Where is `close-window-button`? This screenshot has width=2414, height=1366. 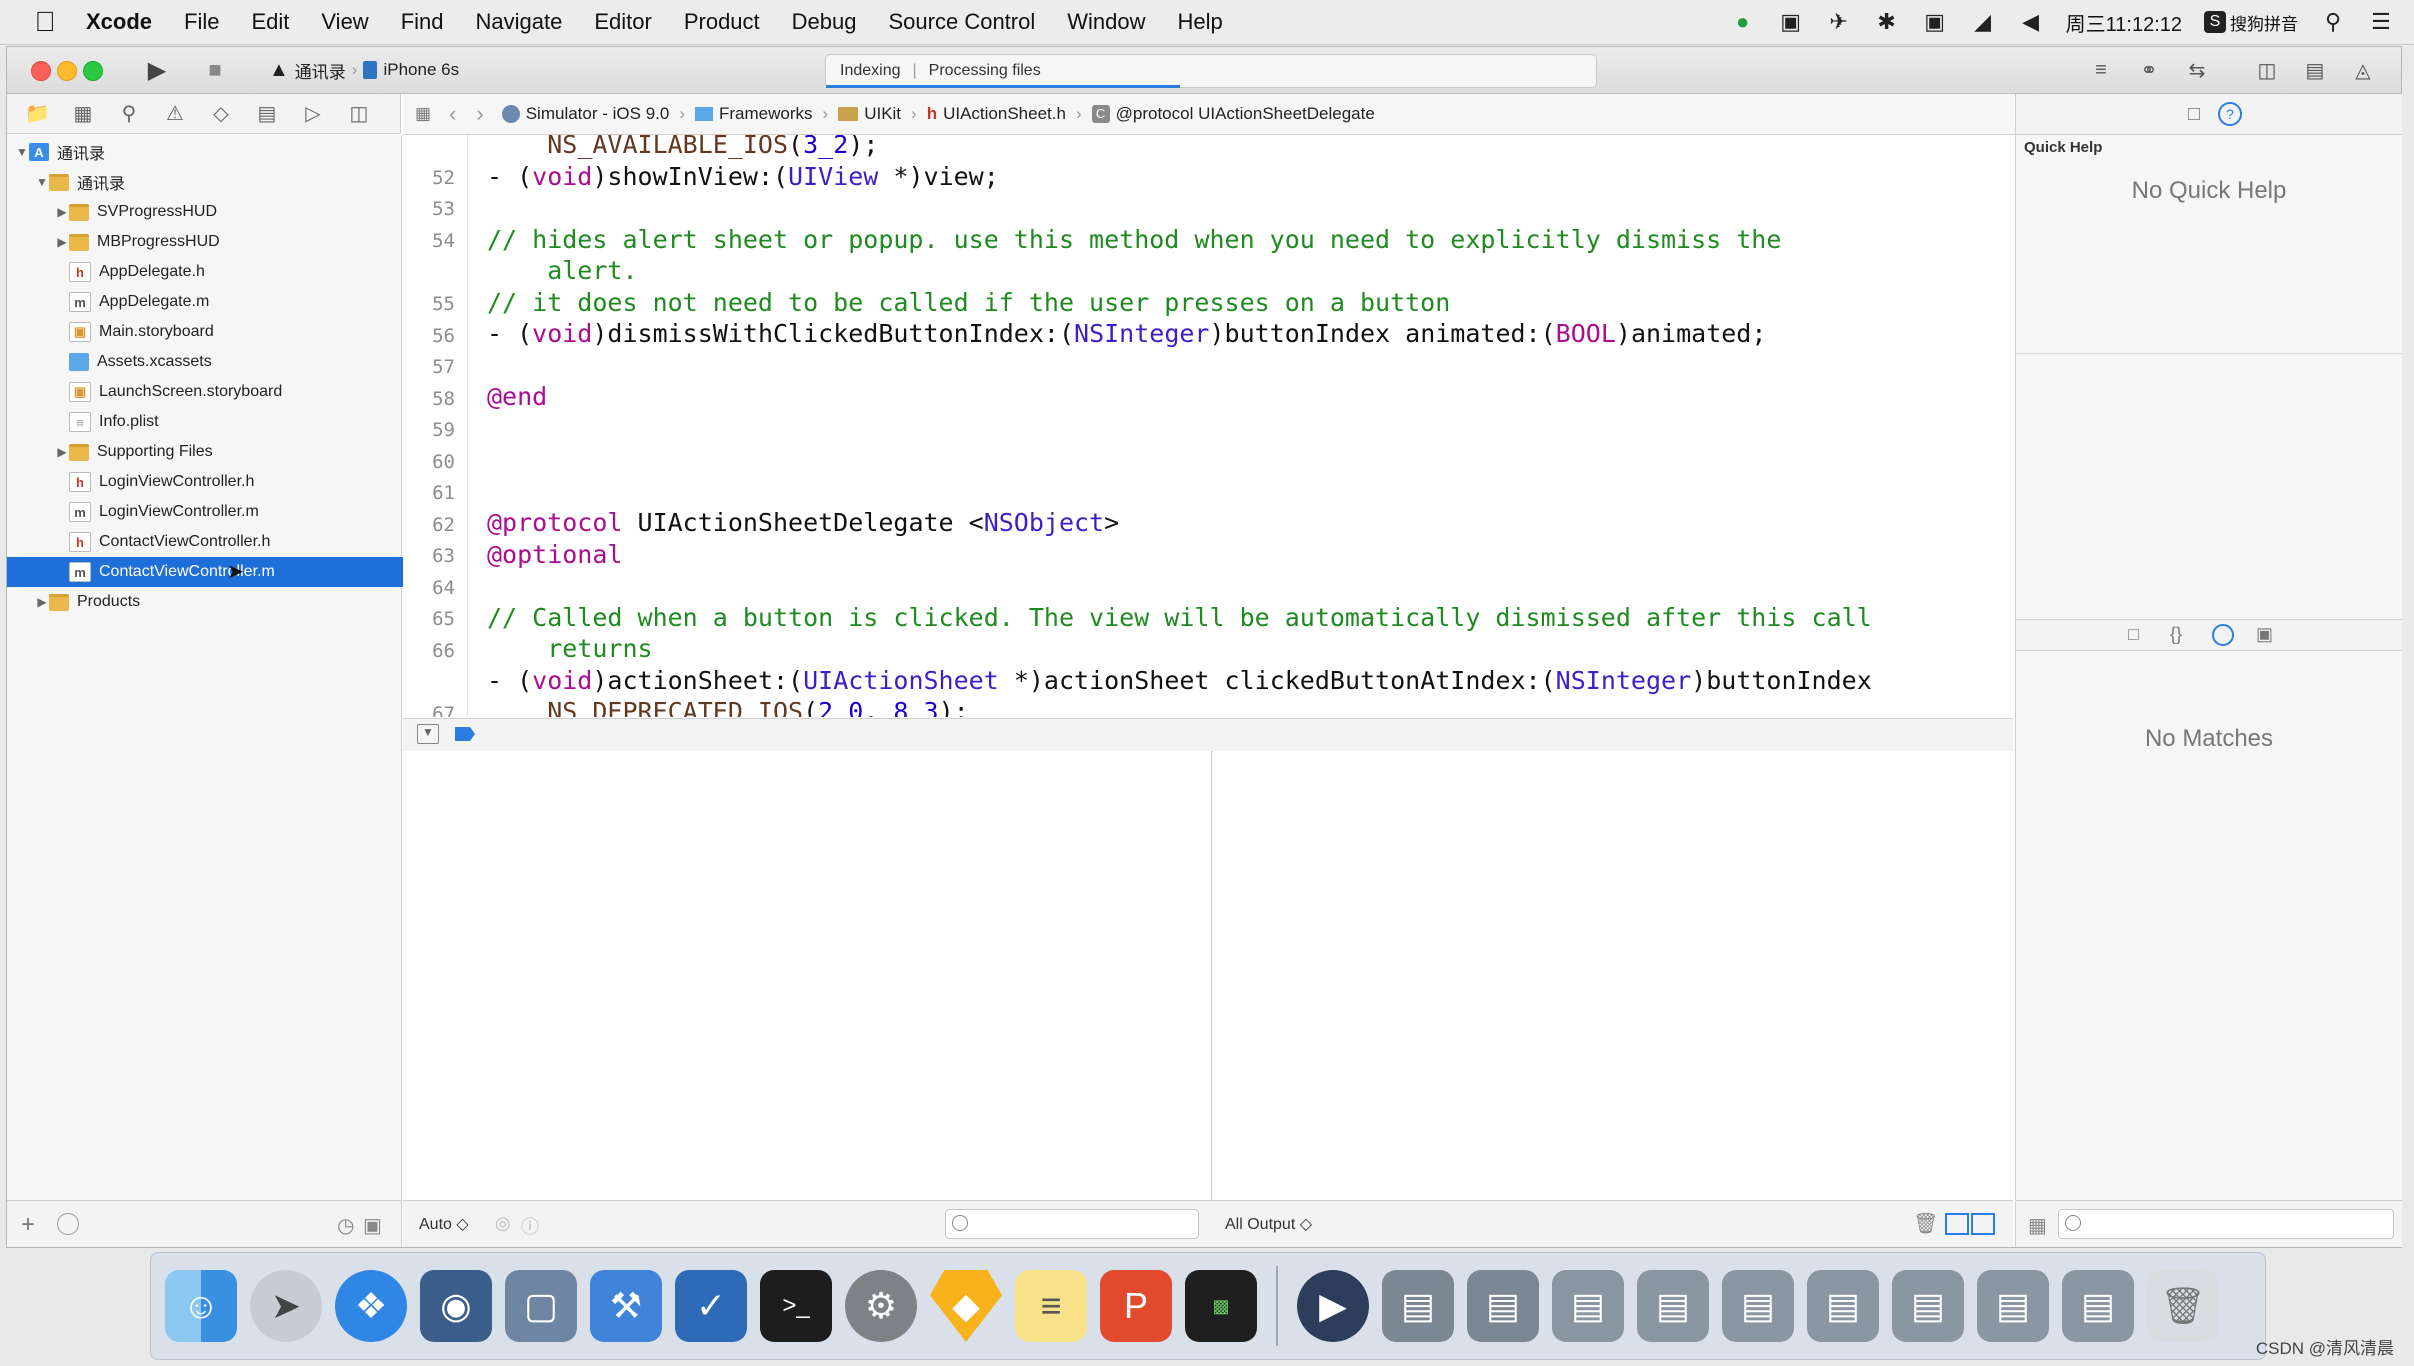
close-window-button is located at coordinates (41, 71).